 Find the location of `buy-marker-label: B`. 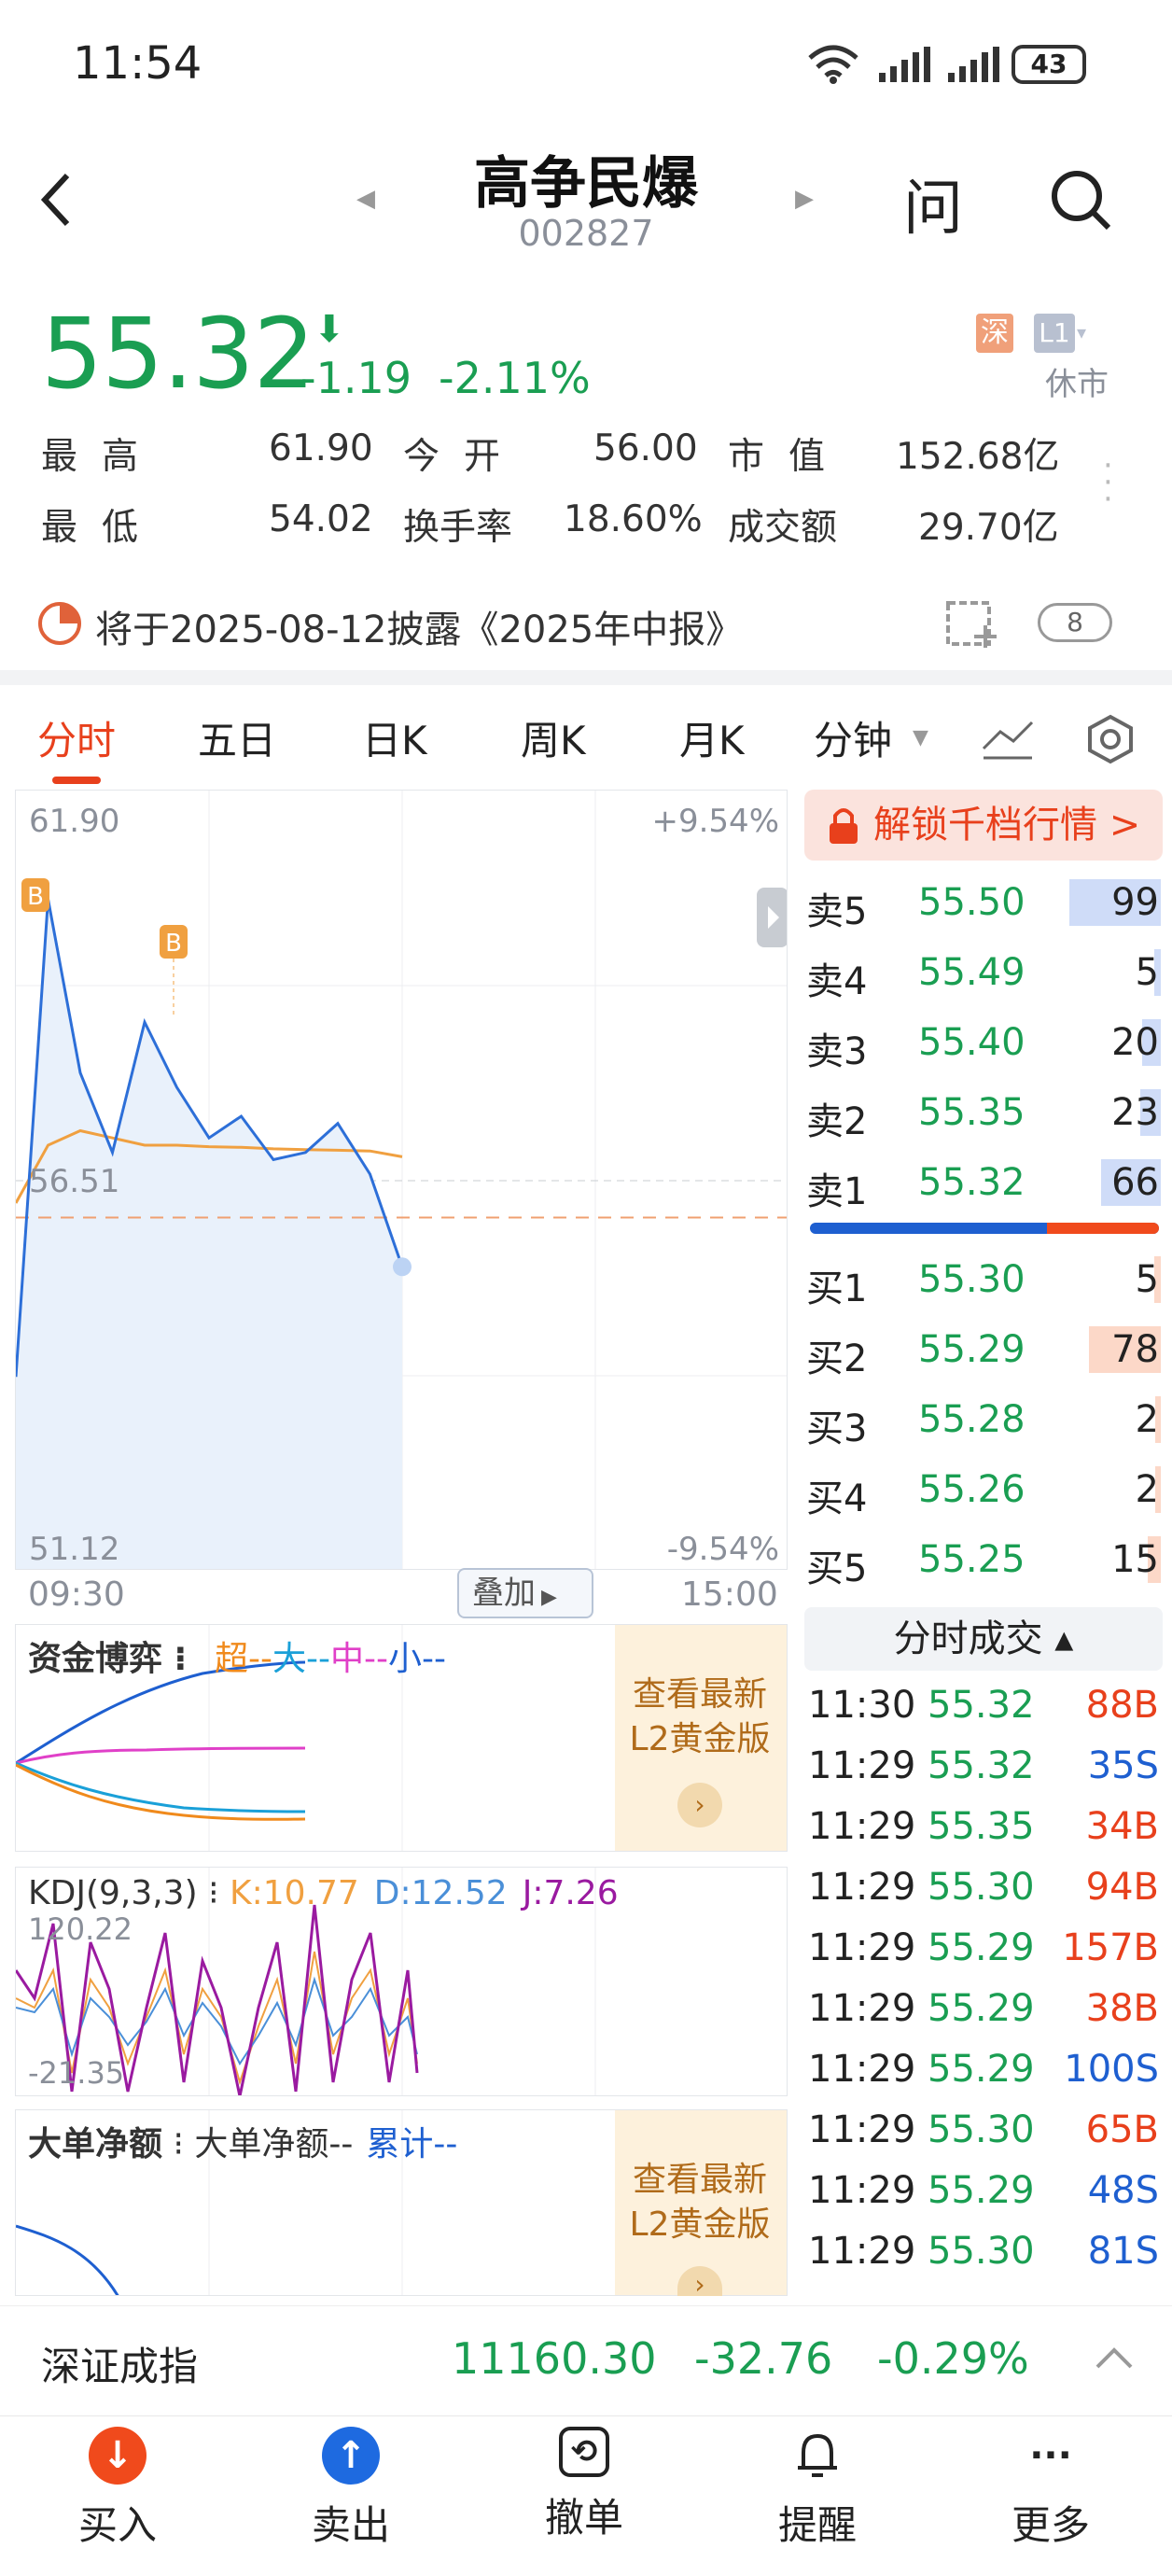

buy-marker-label: B is located at coordinates (35, 897).